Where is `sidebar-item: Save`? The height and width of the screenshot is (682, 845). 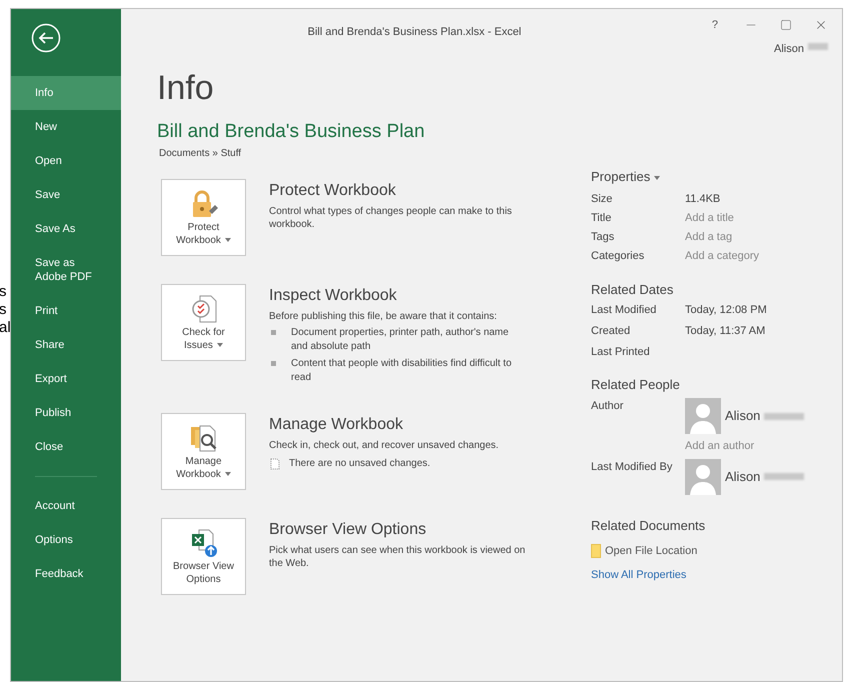 sidebar-item: Save is located at coordinates (66, 195).